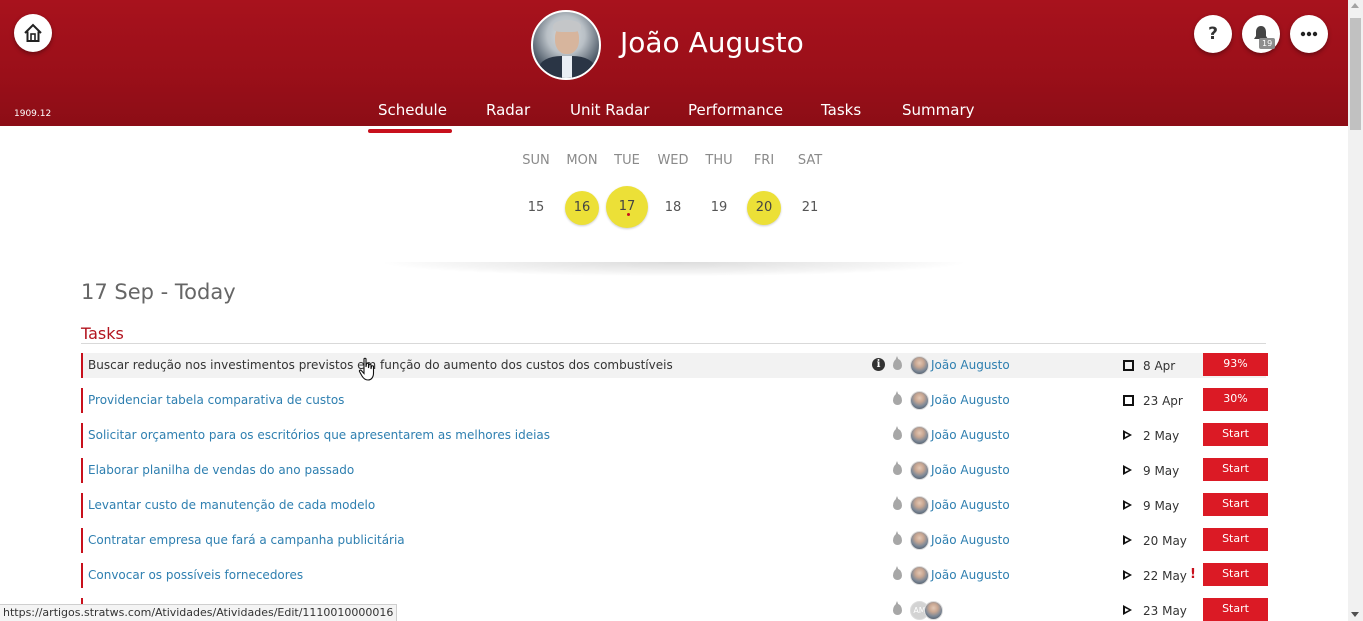  Describe the element at coordinates (1235, 399) in the screenshot. I see `task-progress-button: 30%` at that location.